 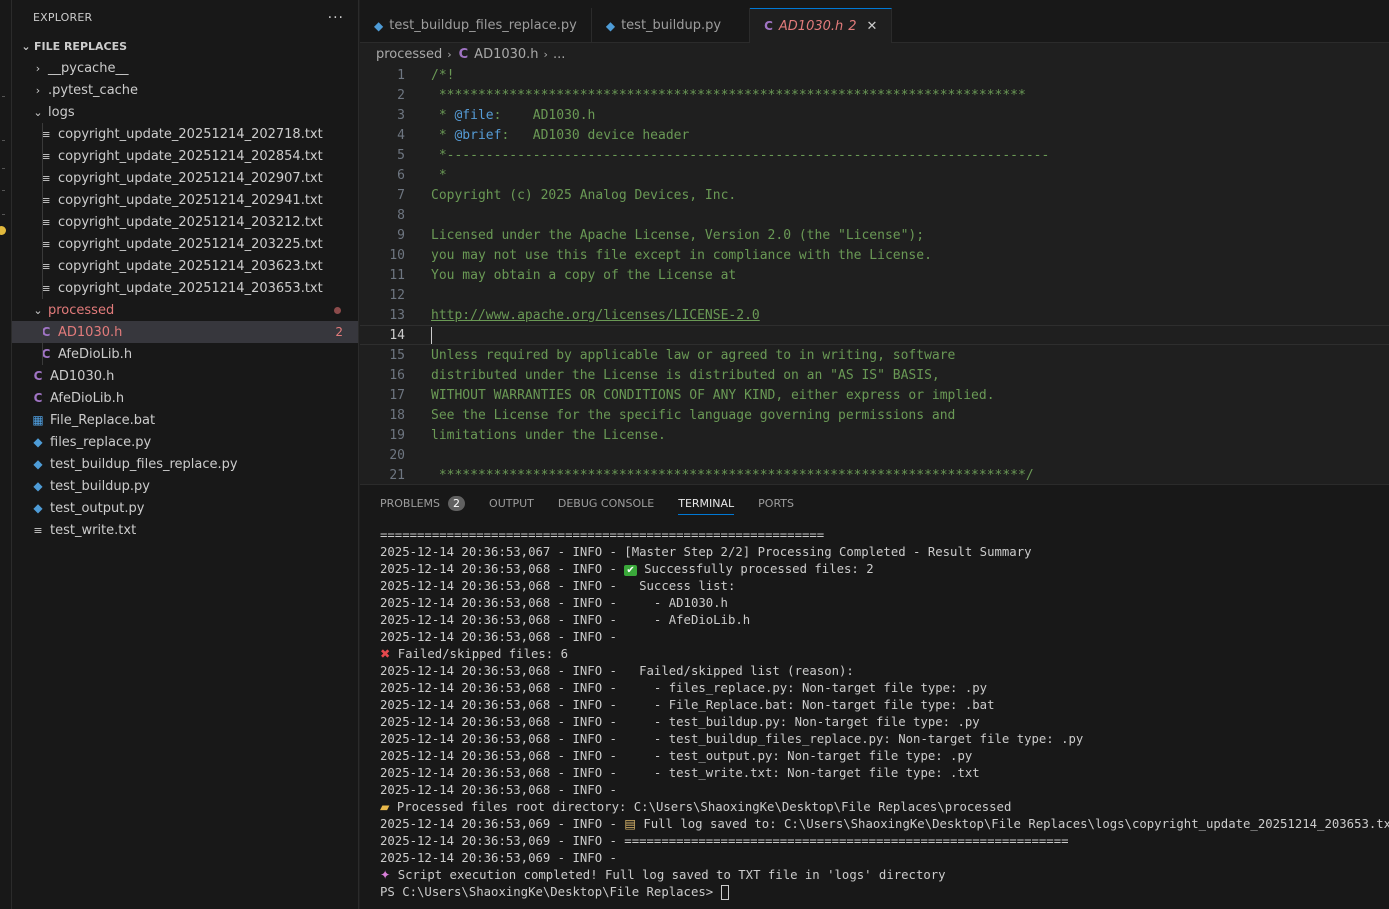 What do you see at coordinates (38, 90) in the screenshot?
I see `chevron-right-icon: ›` at bounding box center [38, 90].